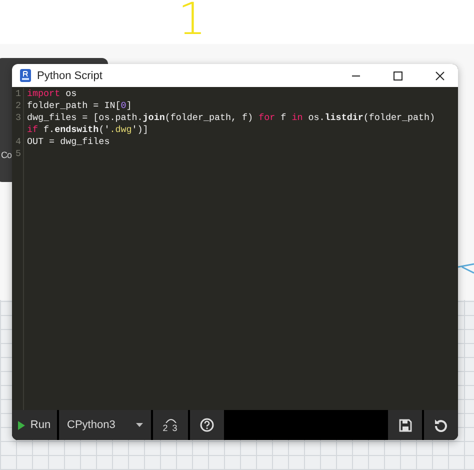 The image size is (474, 470). Describe the element at coordinates (17, 142) in the screenshot. I see `line-number: 4` at that location.